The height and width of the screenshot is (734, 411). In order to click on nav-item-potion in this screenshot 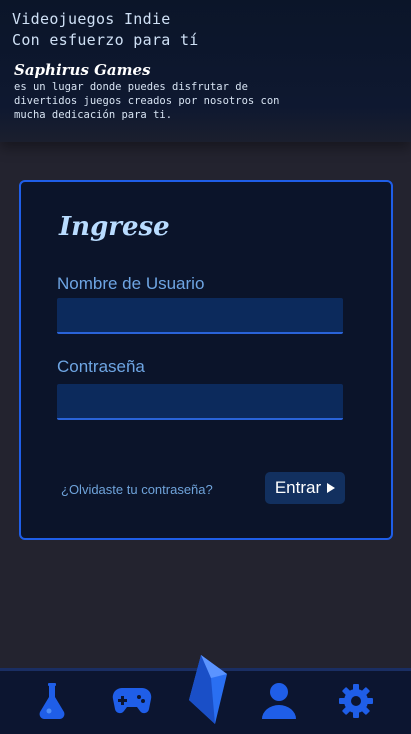, I will do `click(52, 703)`.